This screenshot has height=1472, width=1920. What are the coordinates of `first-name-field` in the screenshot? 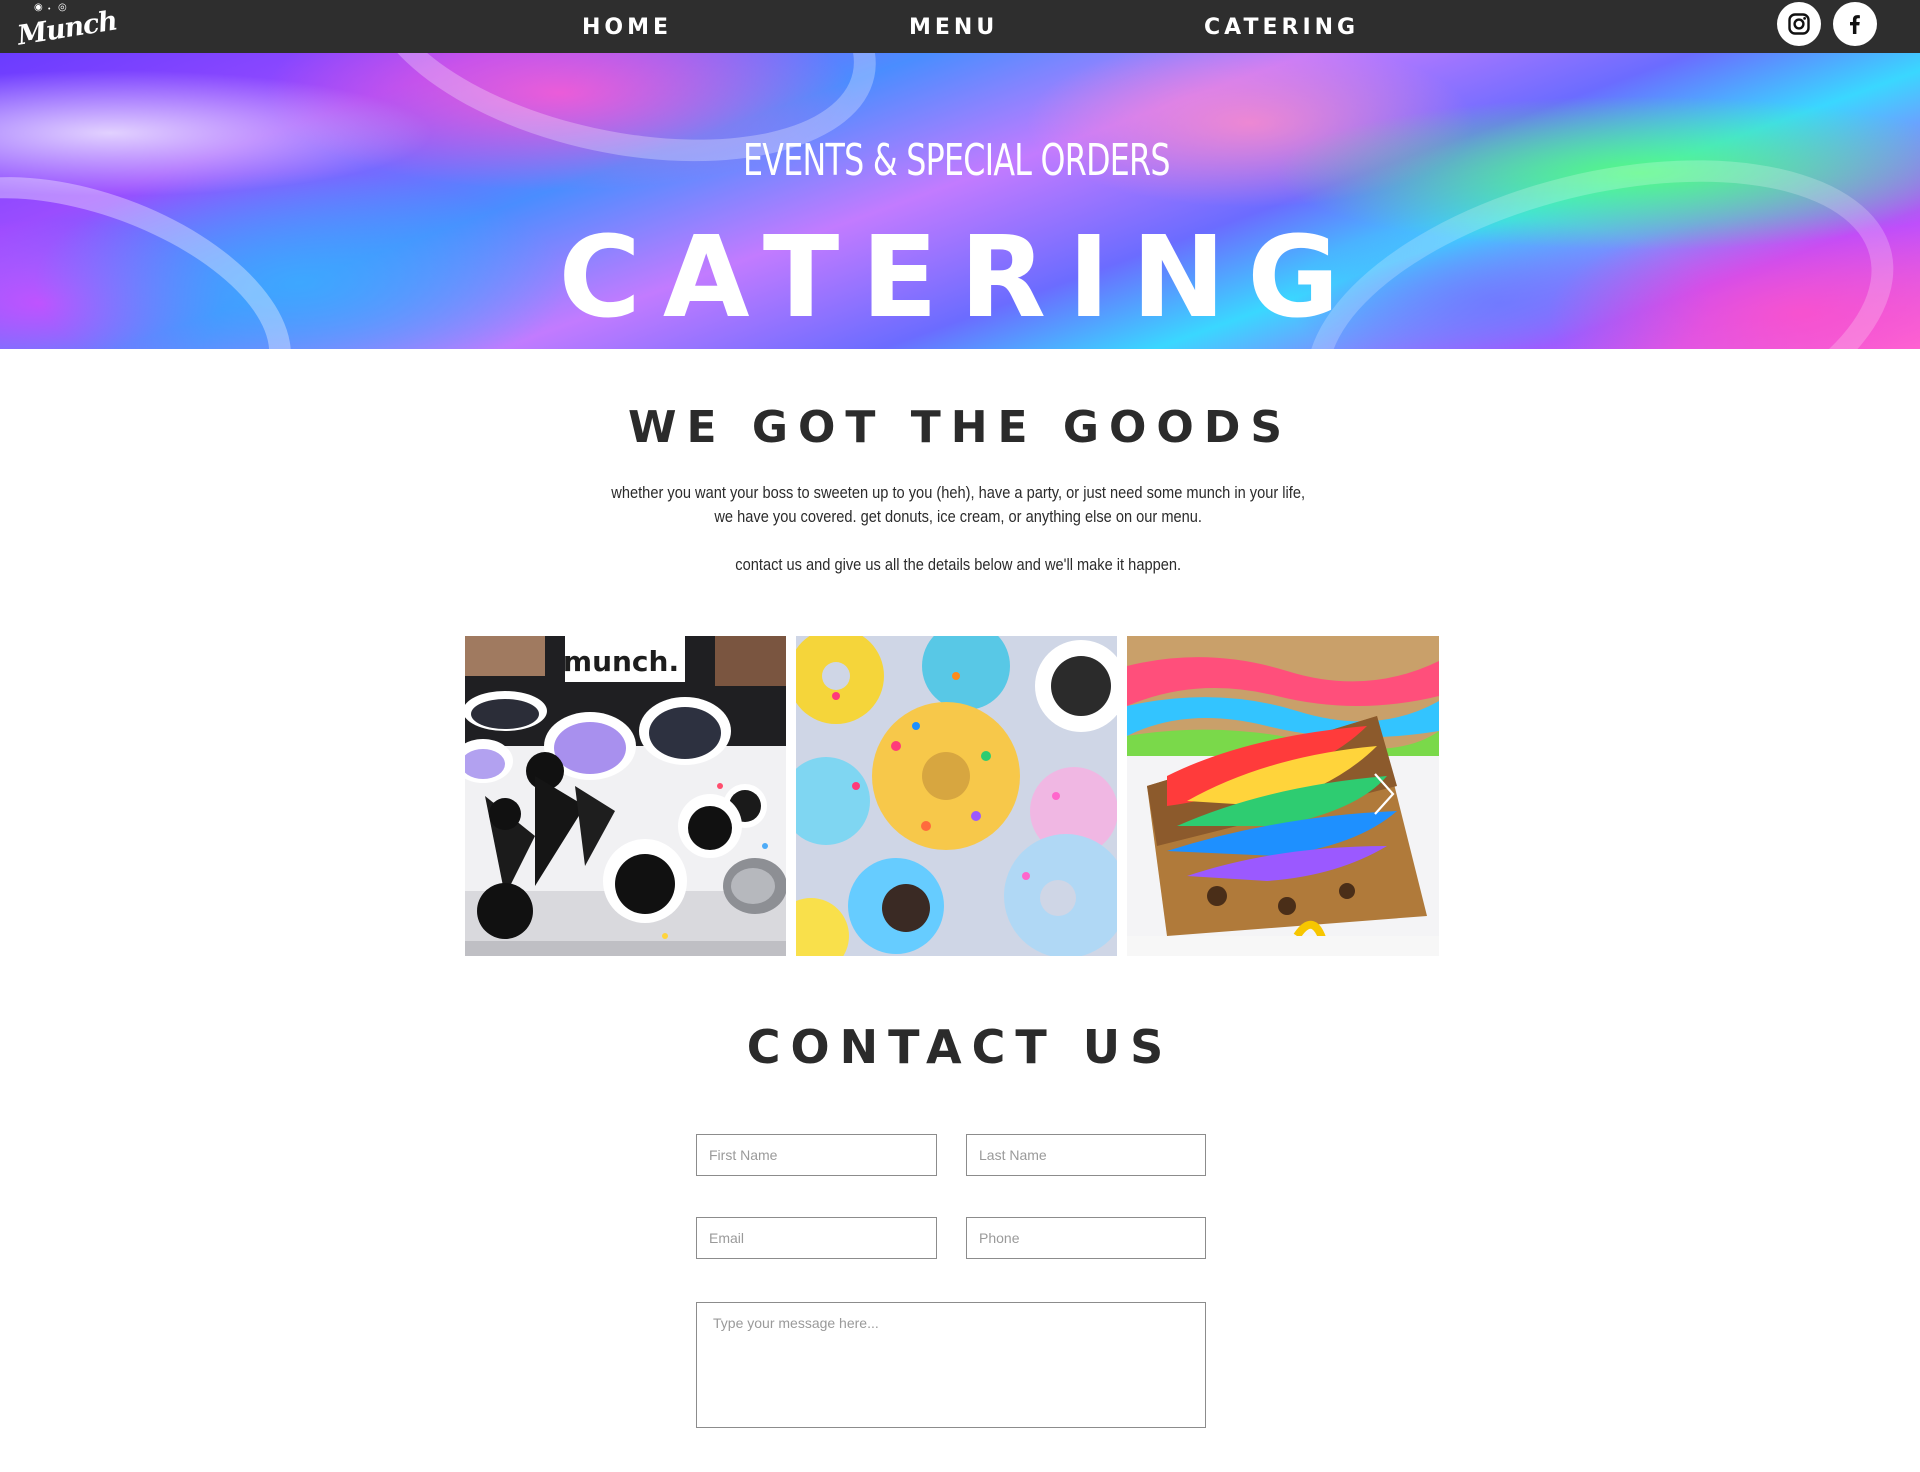 It's located at (816, 1155).